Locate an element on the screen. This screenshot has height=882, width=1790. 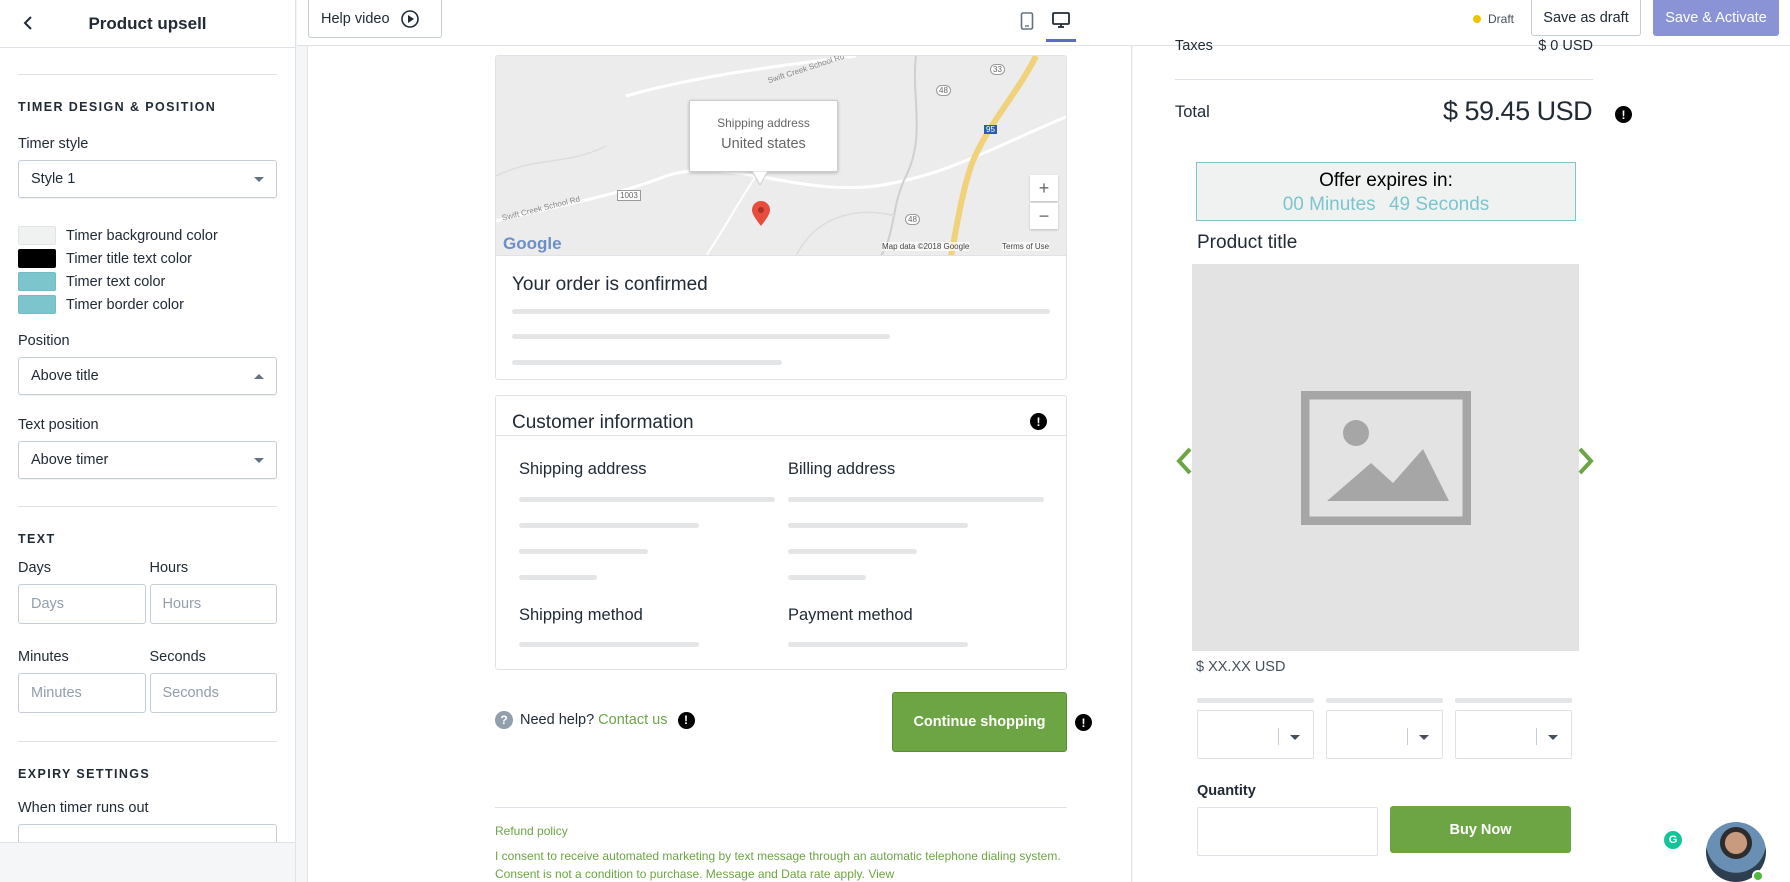
select-separator is located at coordinates (1536, 736).